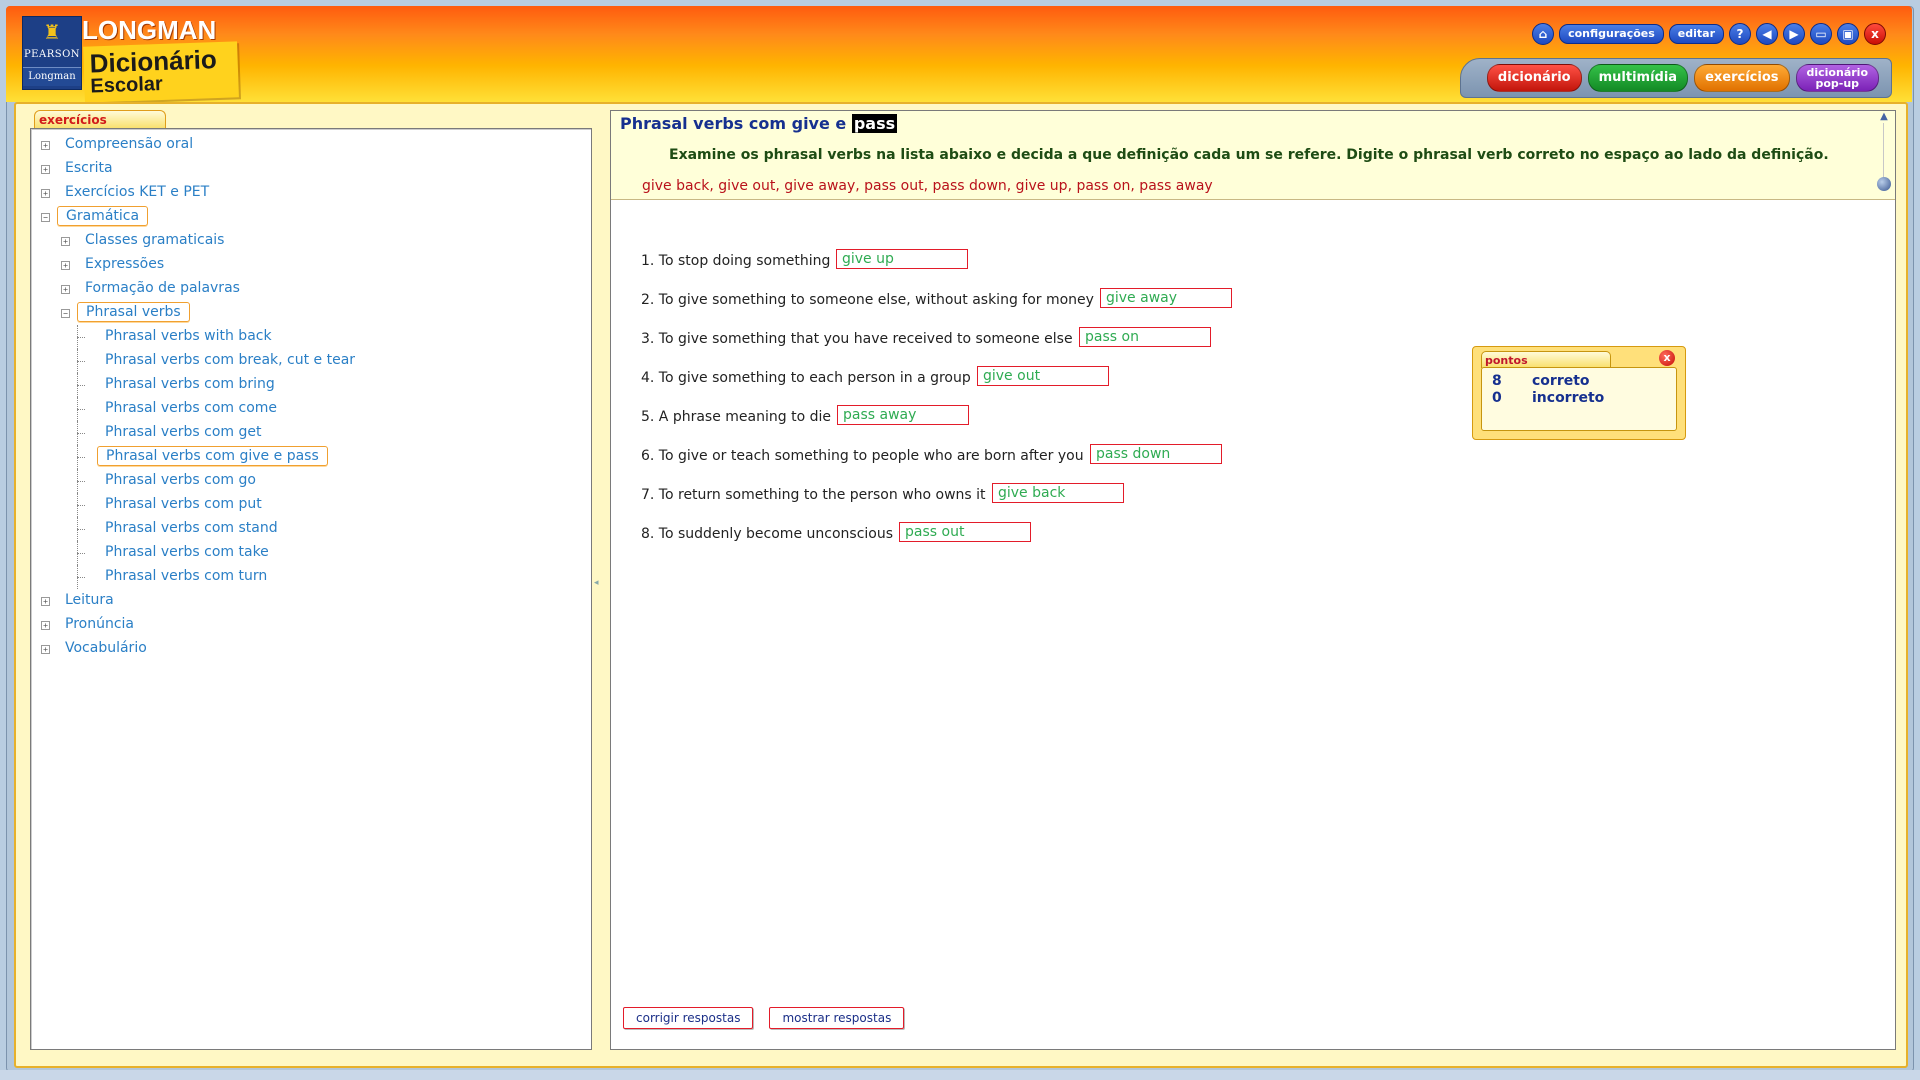 Image resolution: width=1920 pixels, height=1080 pixels. What do you see at coordinates (1145, 337) in the screenshot?
I see `answer-input: pass on` at bounding box center [1145, 337].